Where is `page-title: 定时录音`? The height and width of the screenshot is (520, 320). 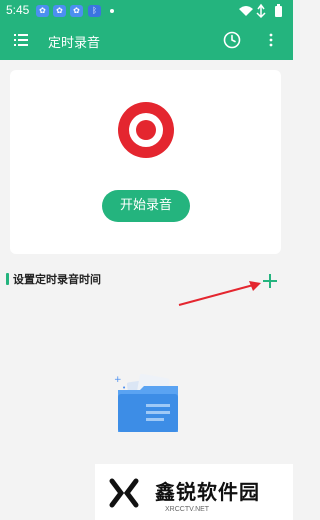
page-title: 定时录音 is located at coordinates (74, 42).